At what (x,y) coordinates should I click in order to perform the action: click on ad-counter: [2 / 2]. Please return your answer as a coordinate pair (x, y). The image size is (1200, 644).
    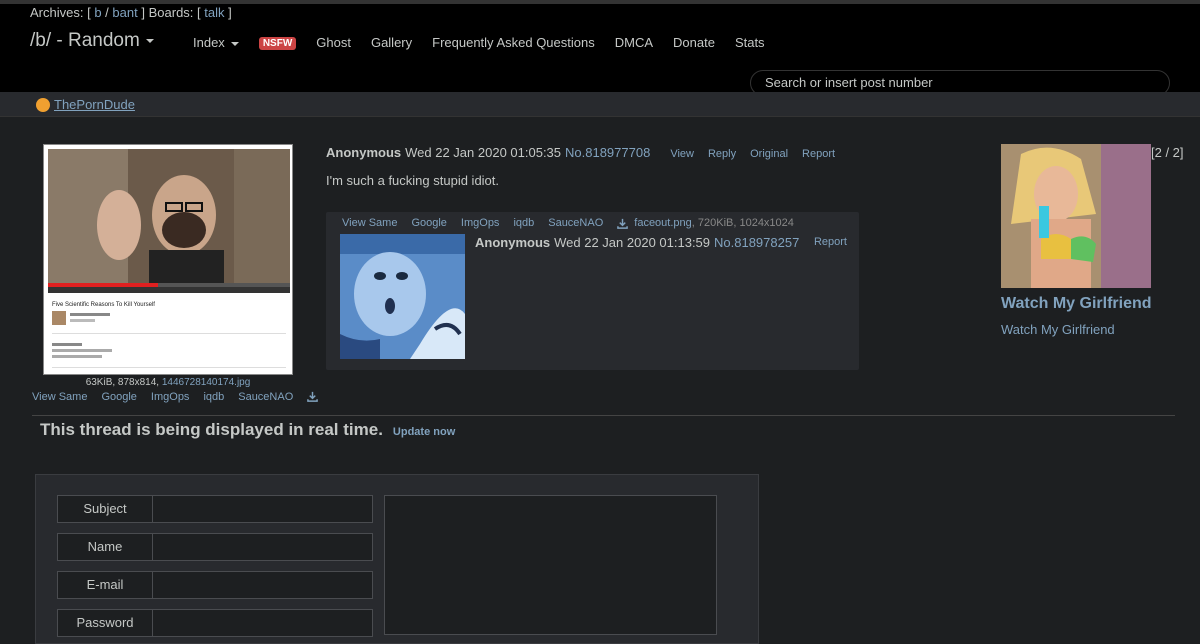
    Looking at the image, I should click on (1167, 152).